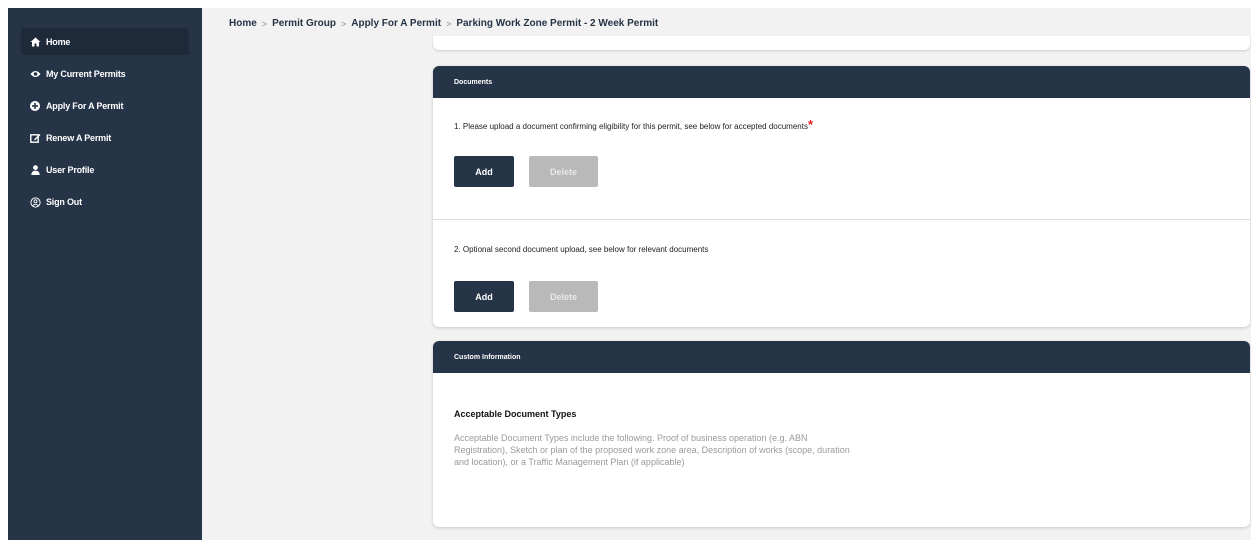  I want to click on edit-icon, so click(35, 138).